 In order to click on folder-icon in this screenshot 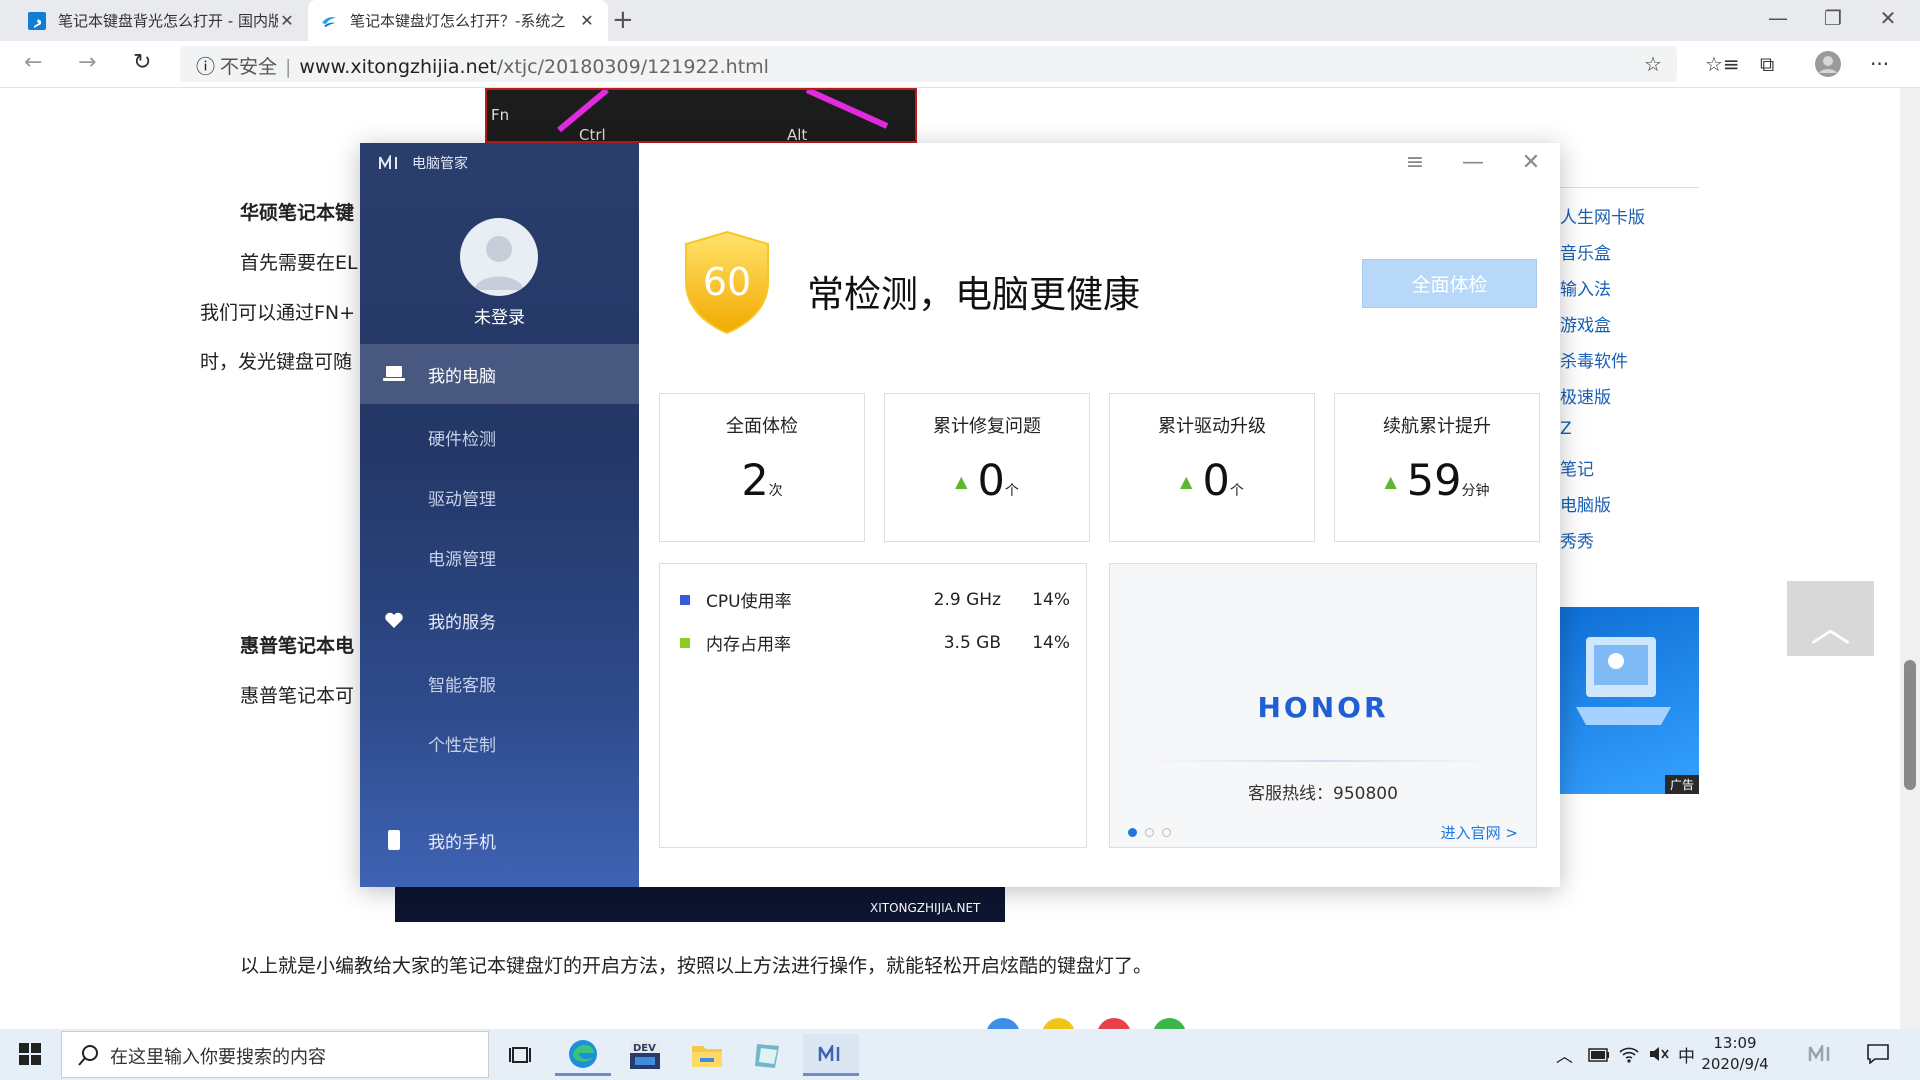, I will do `click(707, 1056)`.